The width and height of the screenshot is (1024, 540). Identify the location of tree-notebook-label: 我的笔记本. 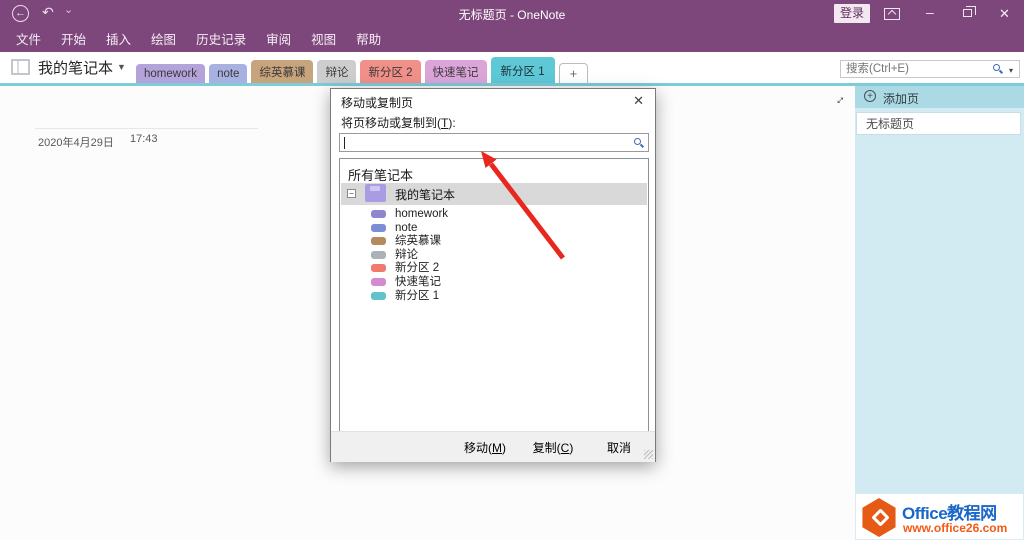
(425, 195).